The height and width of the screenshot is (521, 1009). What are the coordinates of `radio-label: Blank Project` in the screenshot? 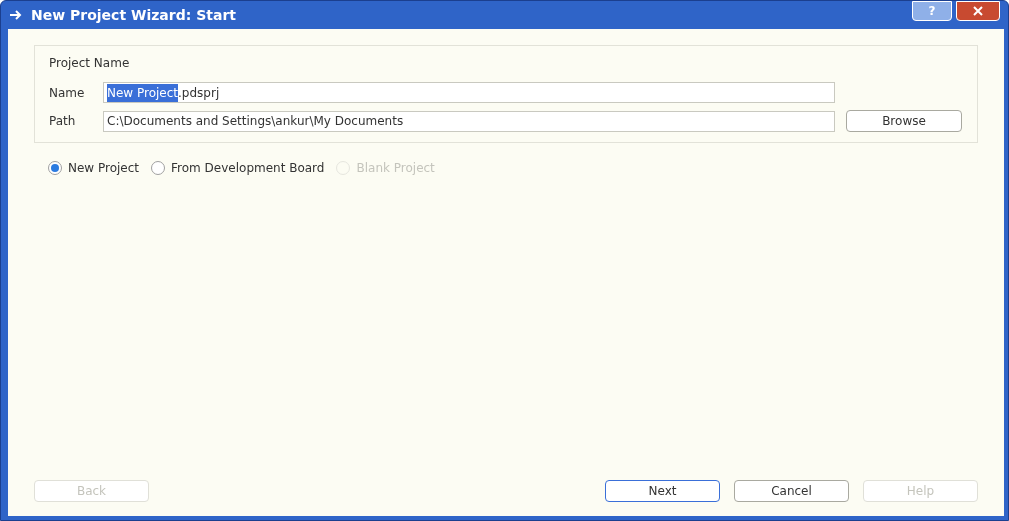 It's located at (395, 168).